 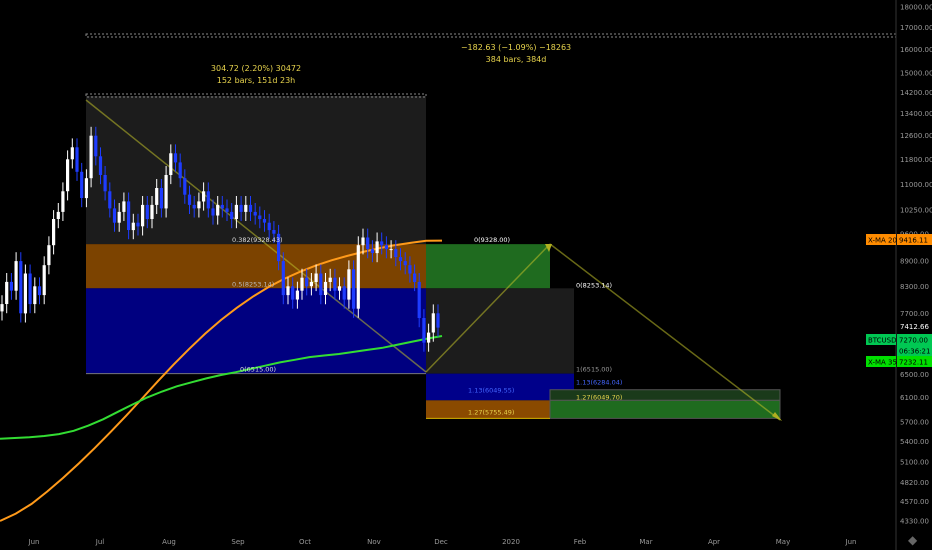 I want to click on price-tick-label: 15000.00, so click(x=916, y=73).